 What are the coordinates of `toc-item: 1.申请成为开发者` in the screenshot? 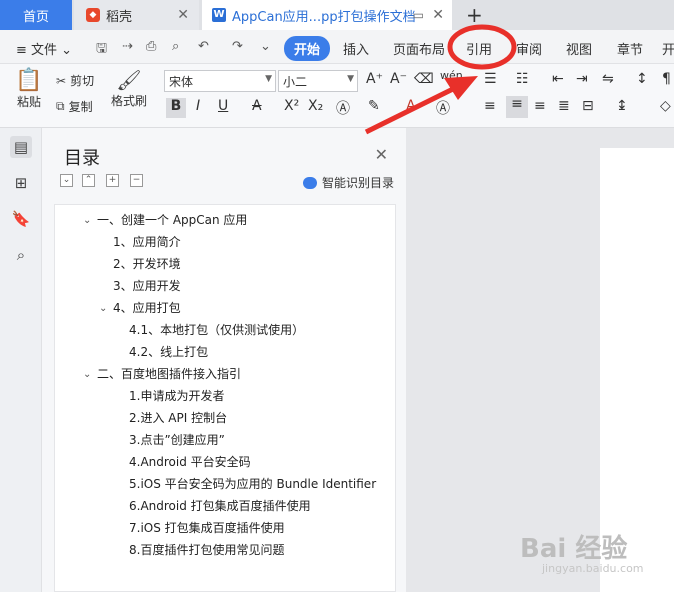 It's located at (176, 395).